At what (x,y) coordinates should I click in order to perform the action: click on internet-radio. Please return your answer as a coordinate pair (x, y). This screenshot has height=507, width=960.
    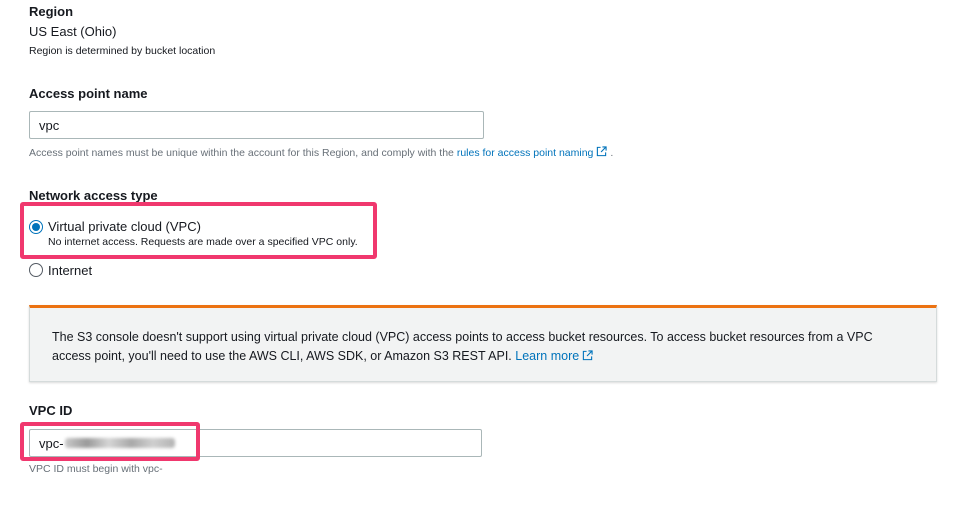
    Looking at the image, I should click on (36, 270).